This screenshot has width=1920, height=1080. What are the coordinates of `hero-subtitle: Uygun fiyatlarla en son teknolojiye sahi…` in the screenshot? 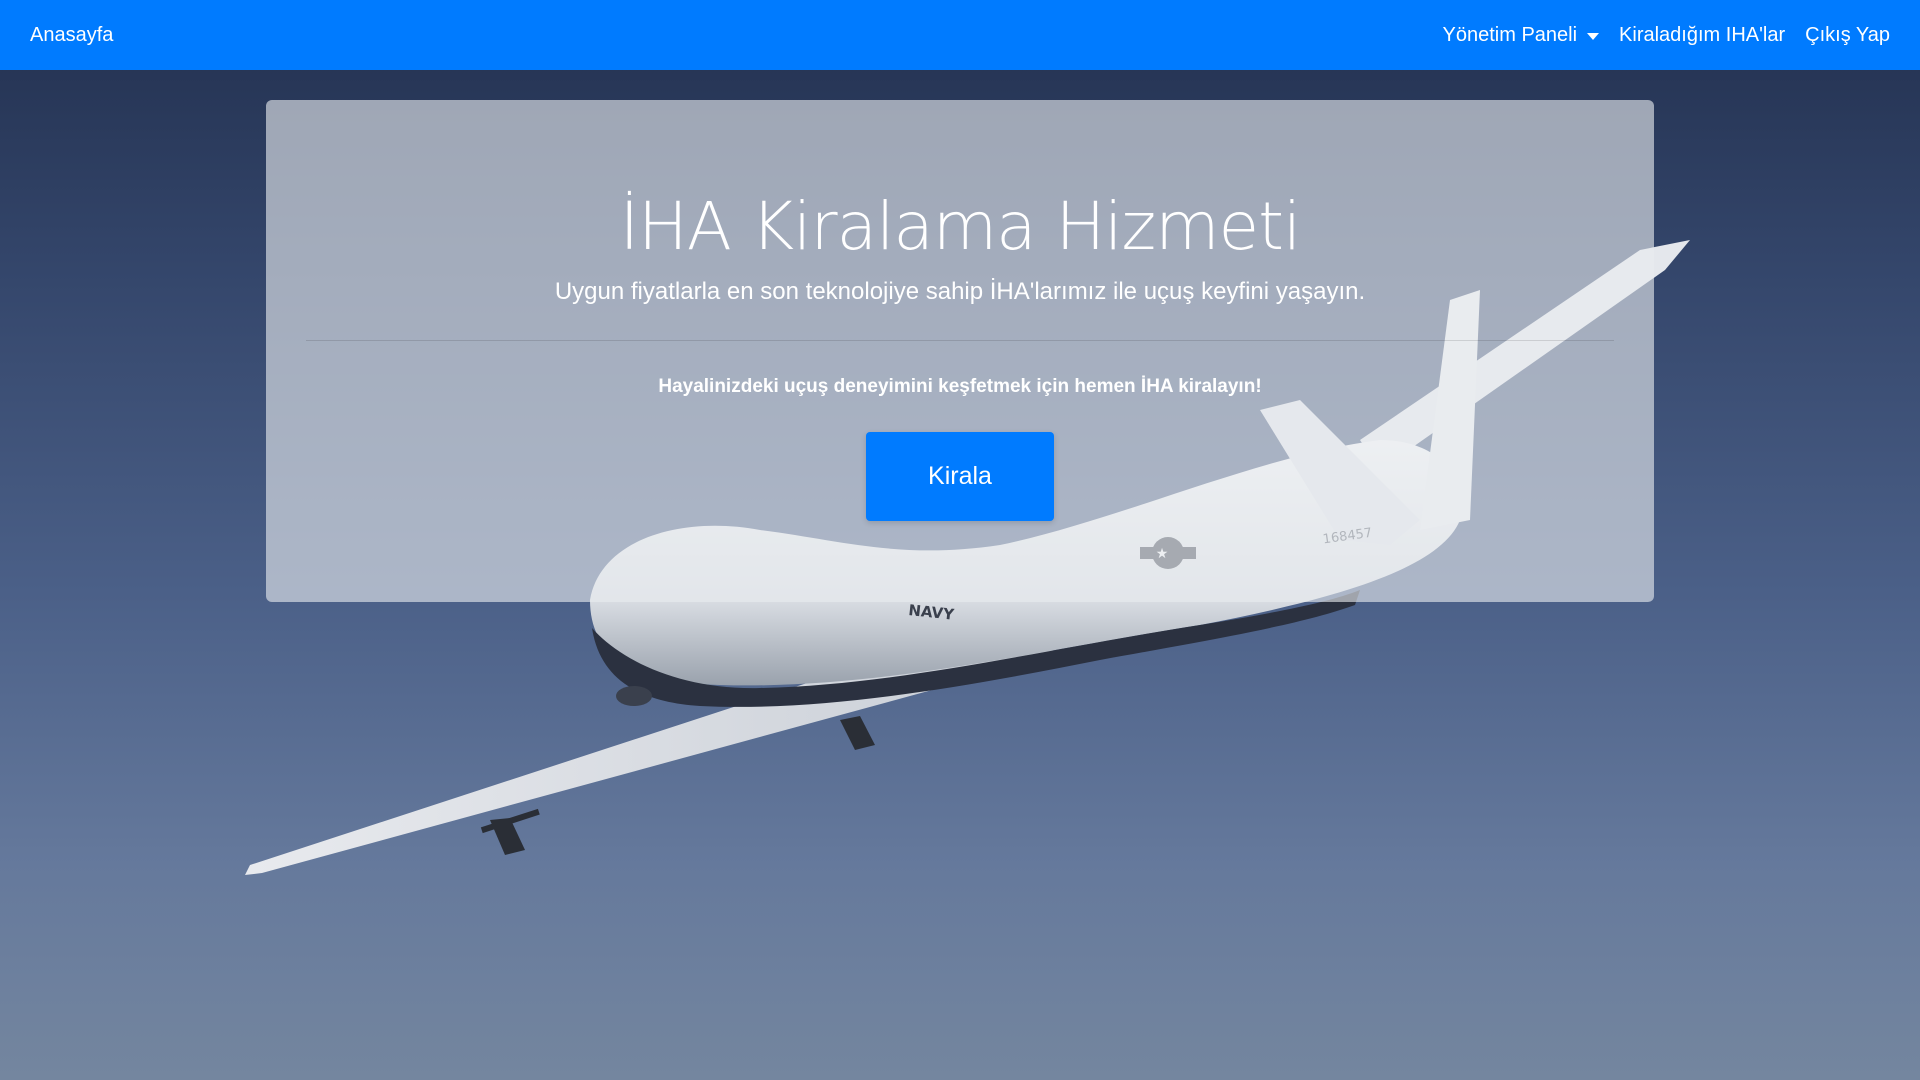 It's located at (960, 291).